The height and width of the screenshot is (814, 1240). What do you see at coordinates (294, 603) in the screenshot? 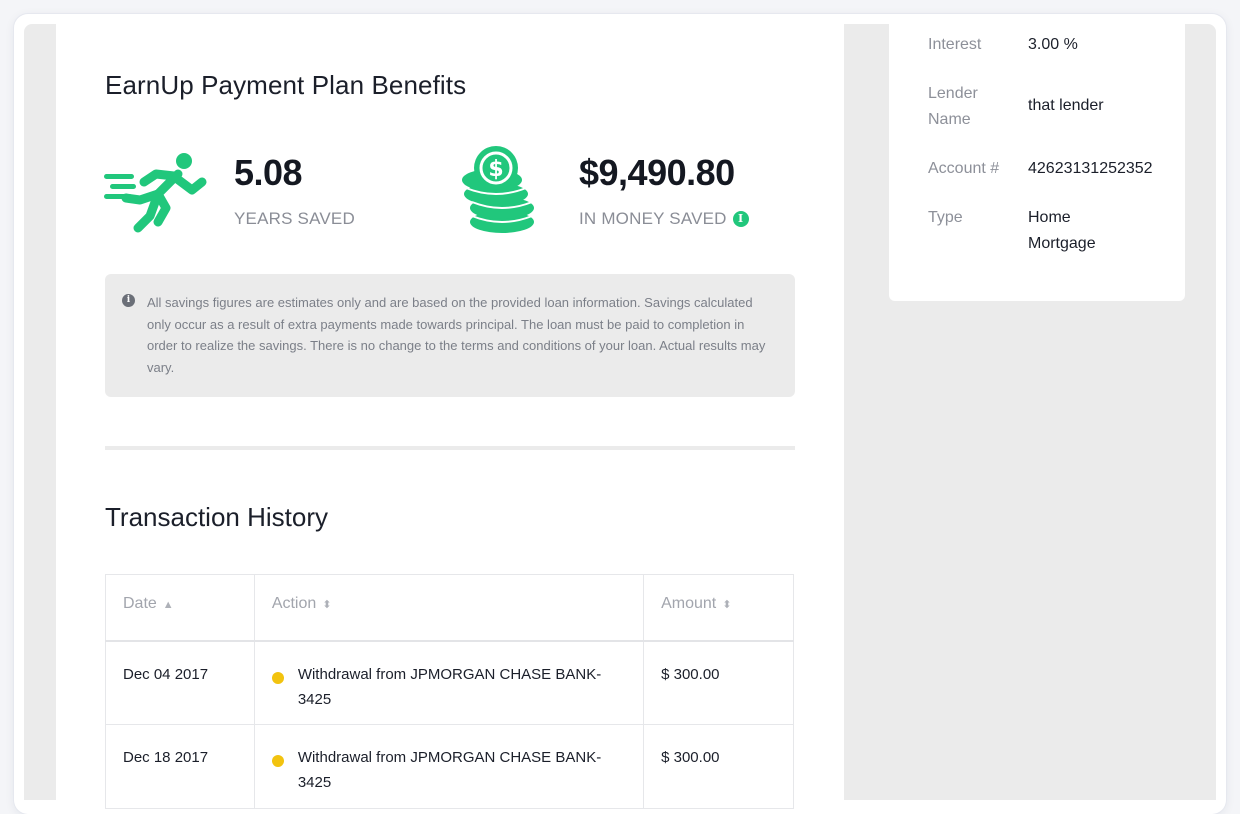
I see `column-label: Action` at bounding box center [294, 603].